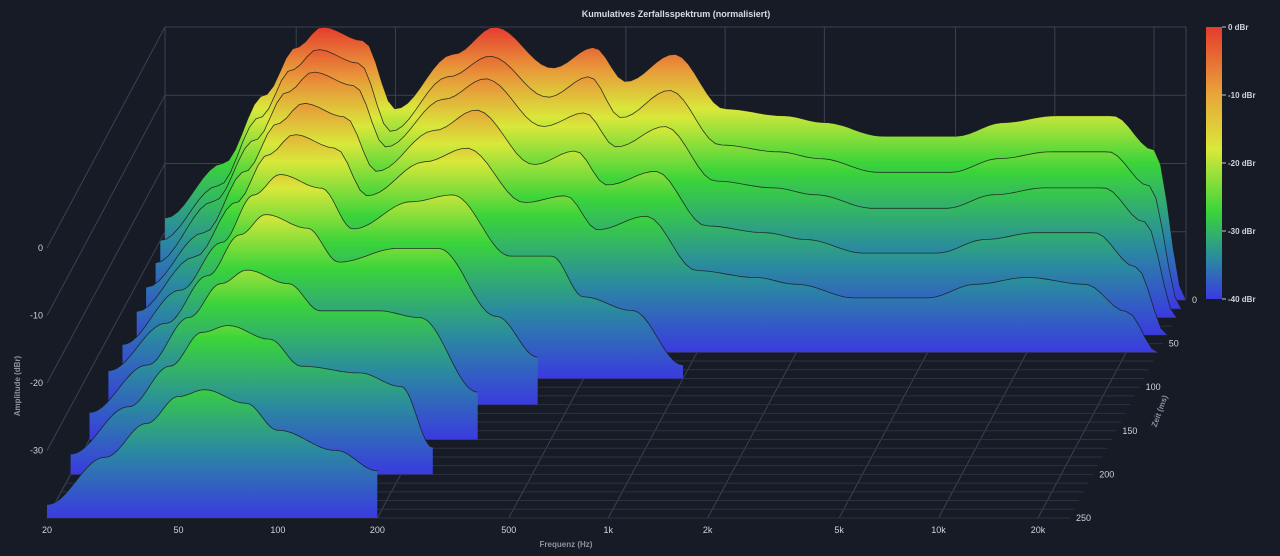 The width and height of the screenshot is (1280, 556). I want to click on x-tick-label: 50, so click(178, 530).